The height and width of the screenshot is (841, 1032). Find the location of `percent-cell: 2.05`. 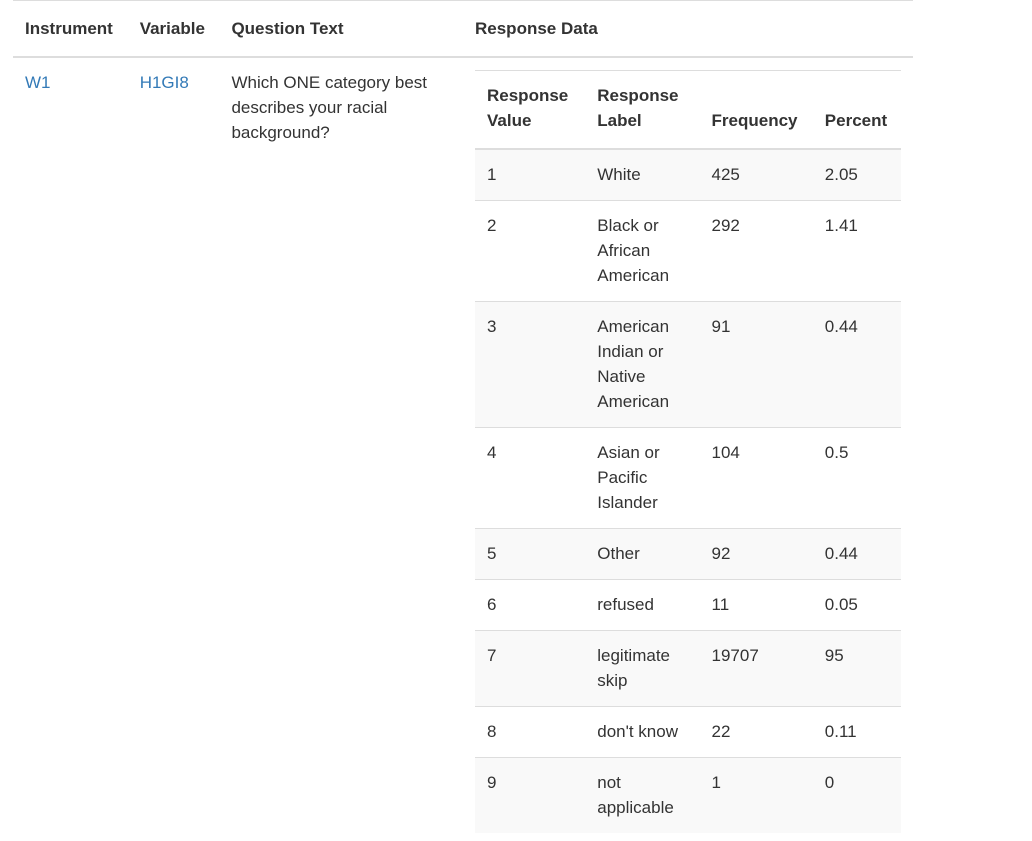

percent-cell: 2.05 is located at coordinates (856, 174).